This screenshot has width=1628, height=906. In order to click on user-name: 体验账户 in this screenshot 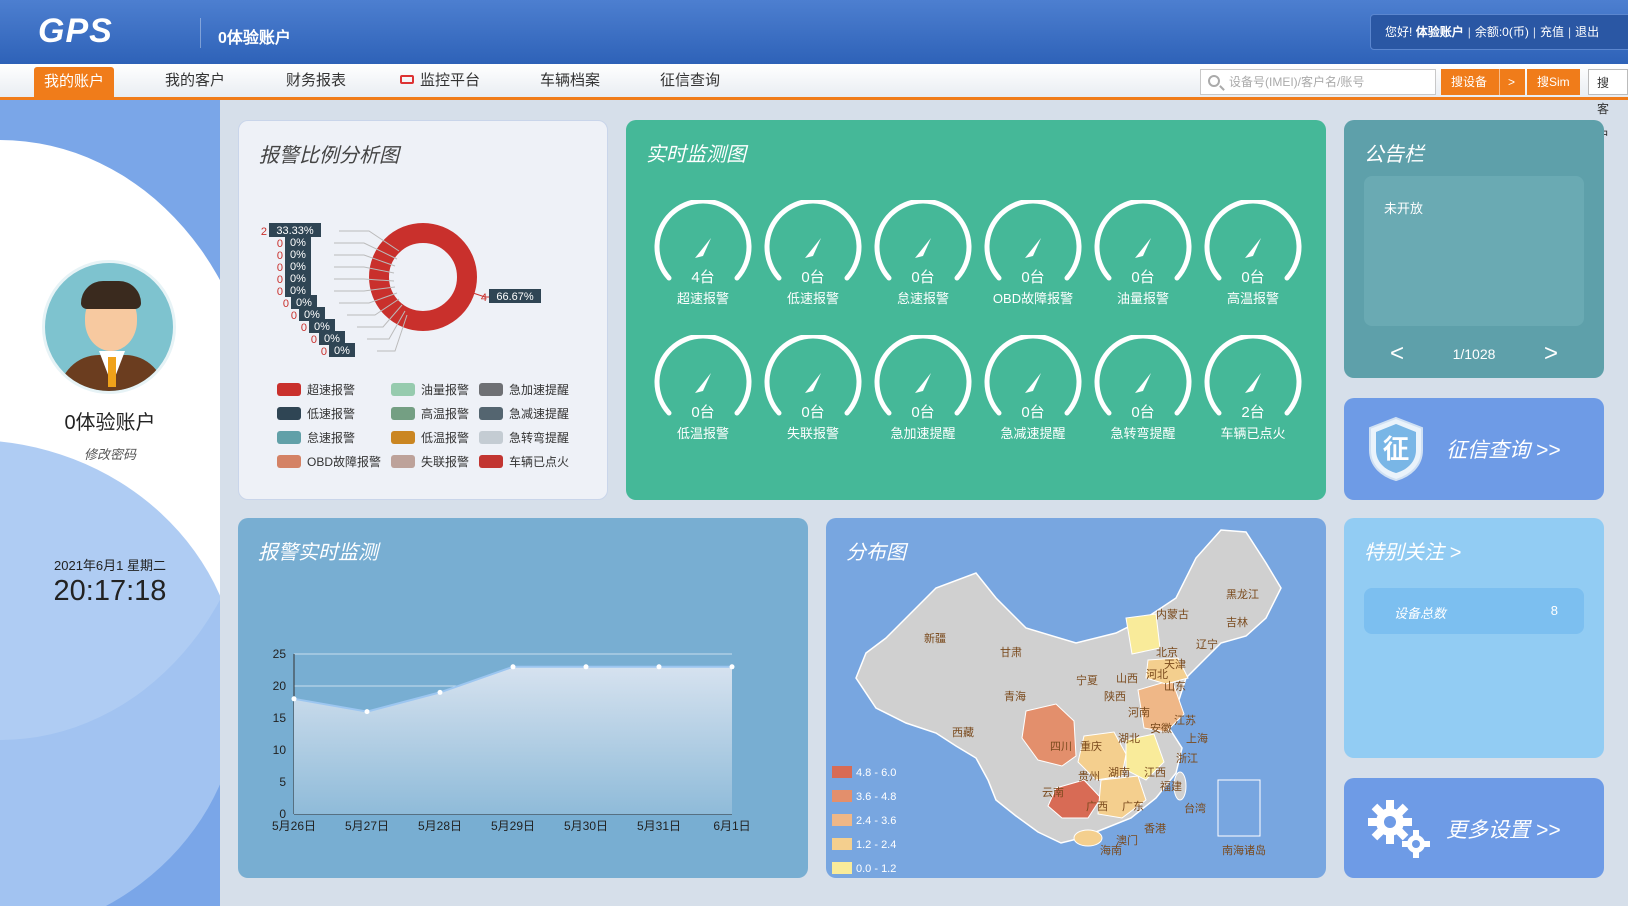, I will do `click(1439, 32)`.